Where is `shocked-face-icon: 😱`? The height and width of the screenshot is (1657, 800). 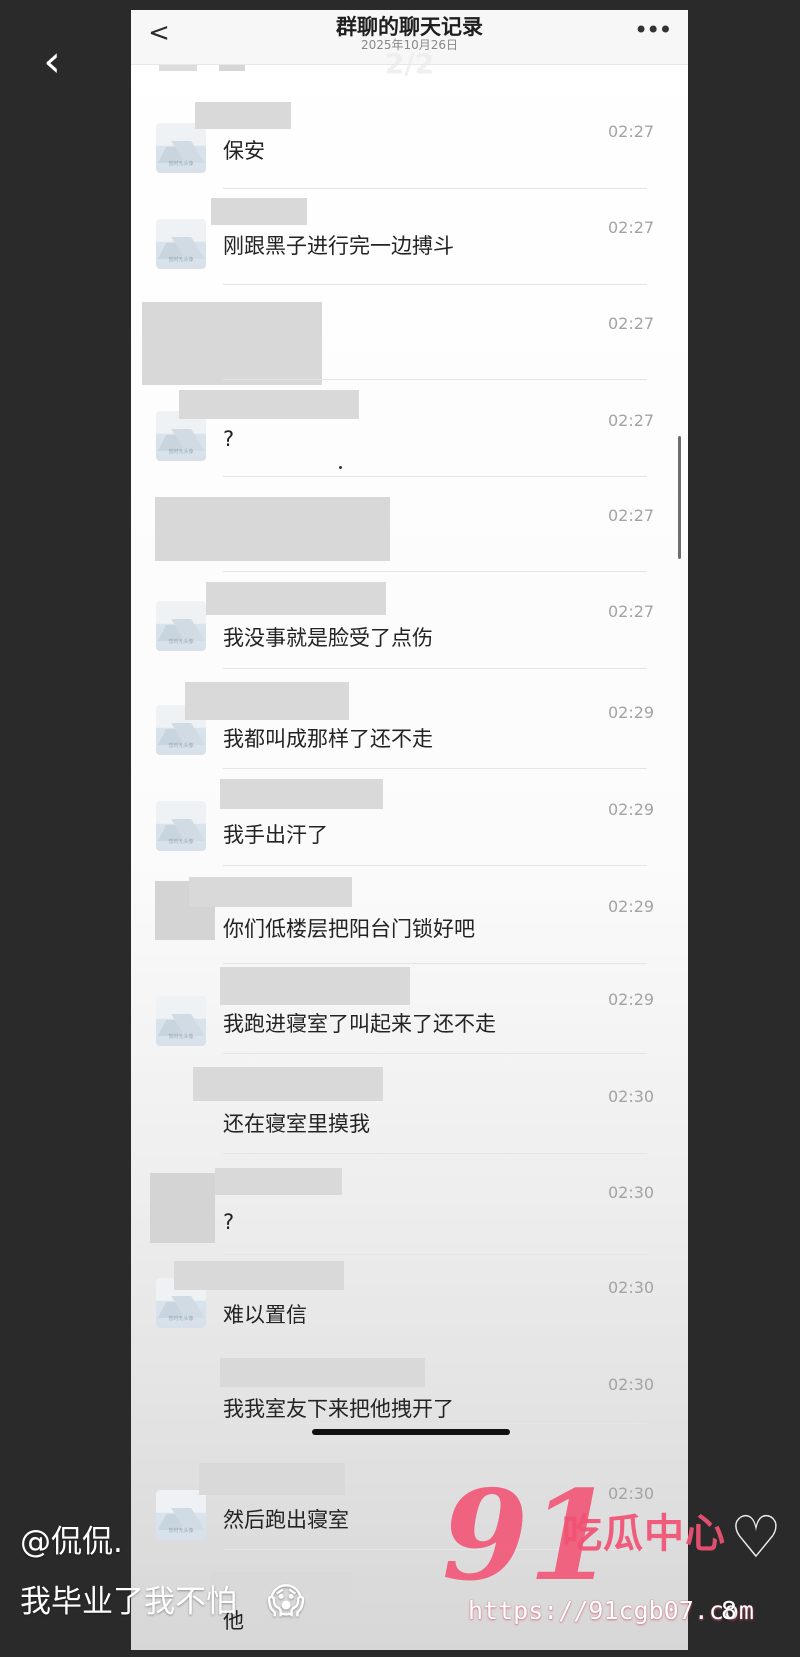
shocked-face-icon: 😱 is located at coordinates (286, 1601).